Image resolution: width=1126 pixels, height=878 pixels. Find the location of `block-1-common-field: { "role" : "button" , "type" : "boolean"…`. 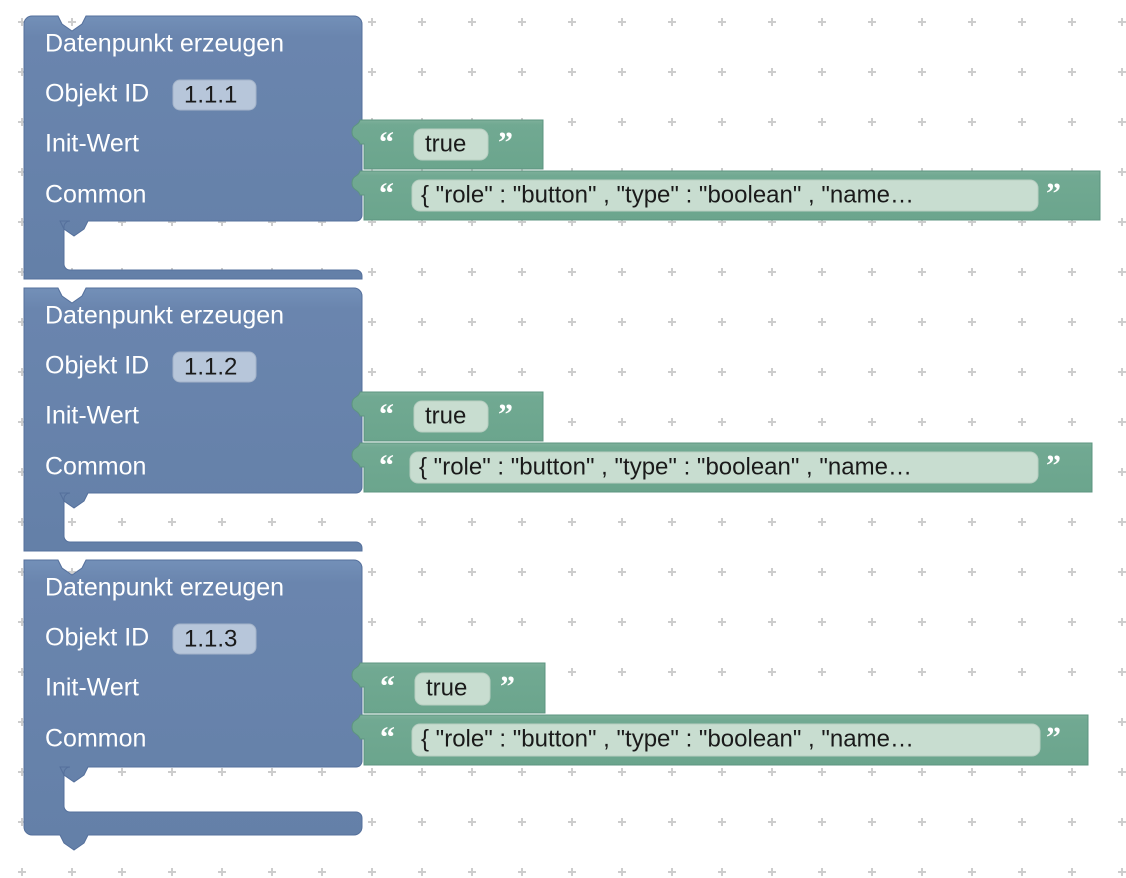

block-1-common-field: { "role" : "button" , "type" : "boolean"… is located at coordinates (667, 194).